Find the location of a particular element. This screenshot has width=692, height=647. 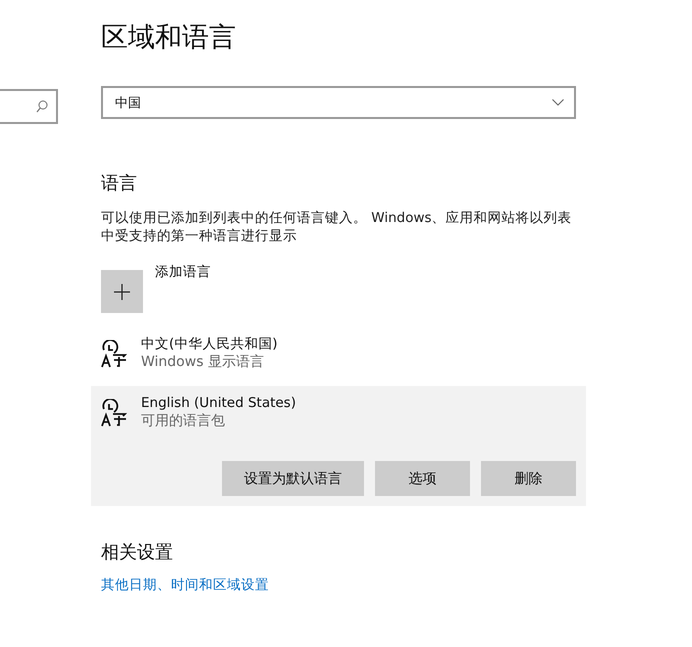

language-status: 可用的语言包 is located at coordinates (183, 421).